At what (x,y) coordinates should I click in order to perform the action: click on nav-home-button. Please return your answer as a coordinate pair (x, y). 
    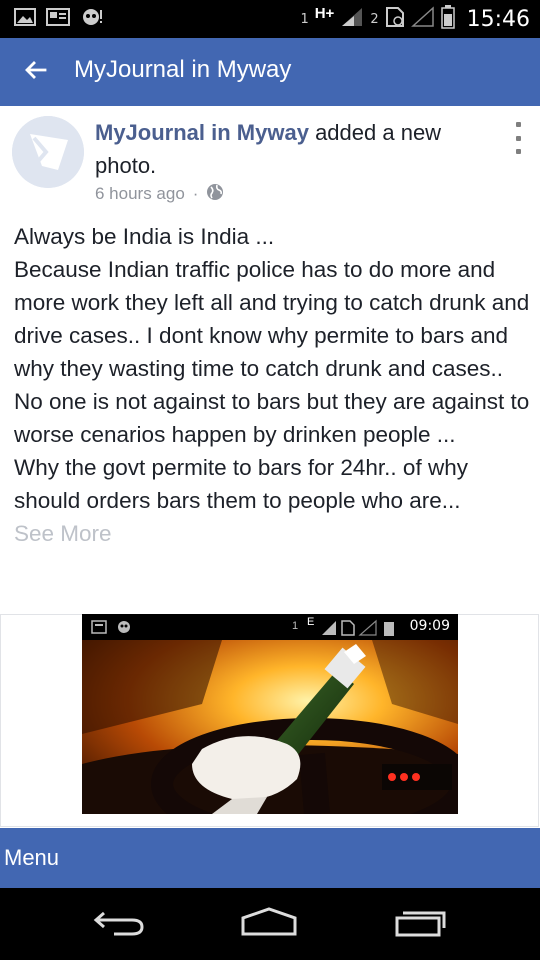
    Looking at the image, I should click on (269, 924).